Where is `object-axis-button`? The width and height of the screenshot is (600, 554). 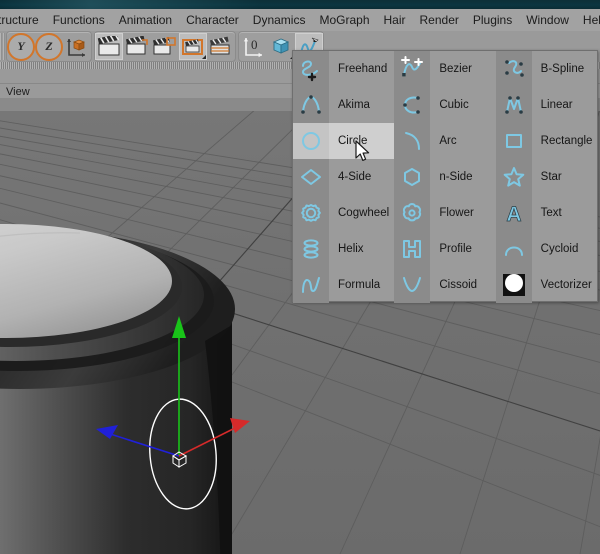
object-axis-button is located at coordinates (77, 46).